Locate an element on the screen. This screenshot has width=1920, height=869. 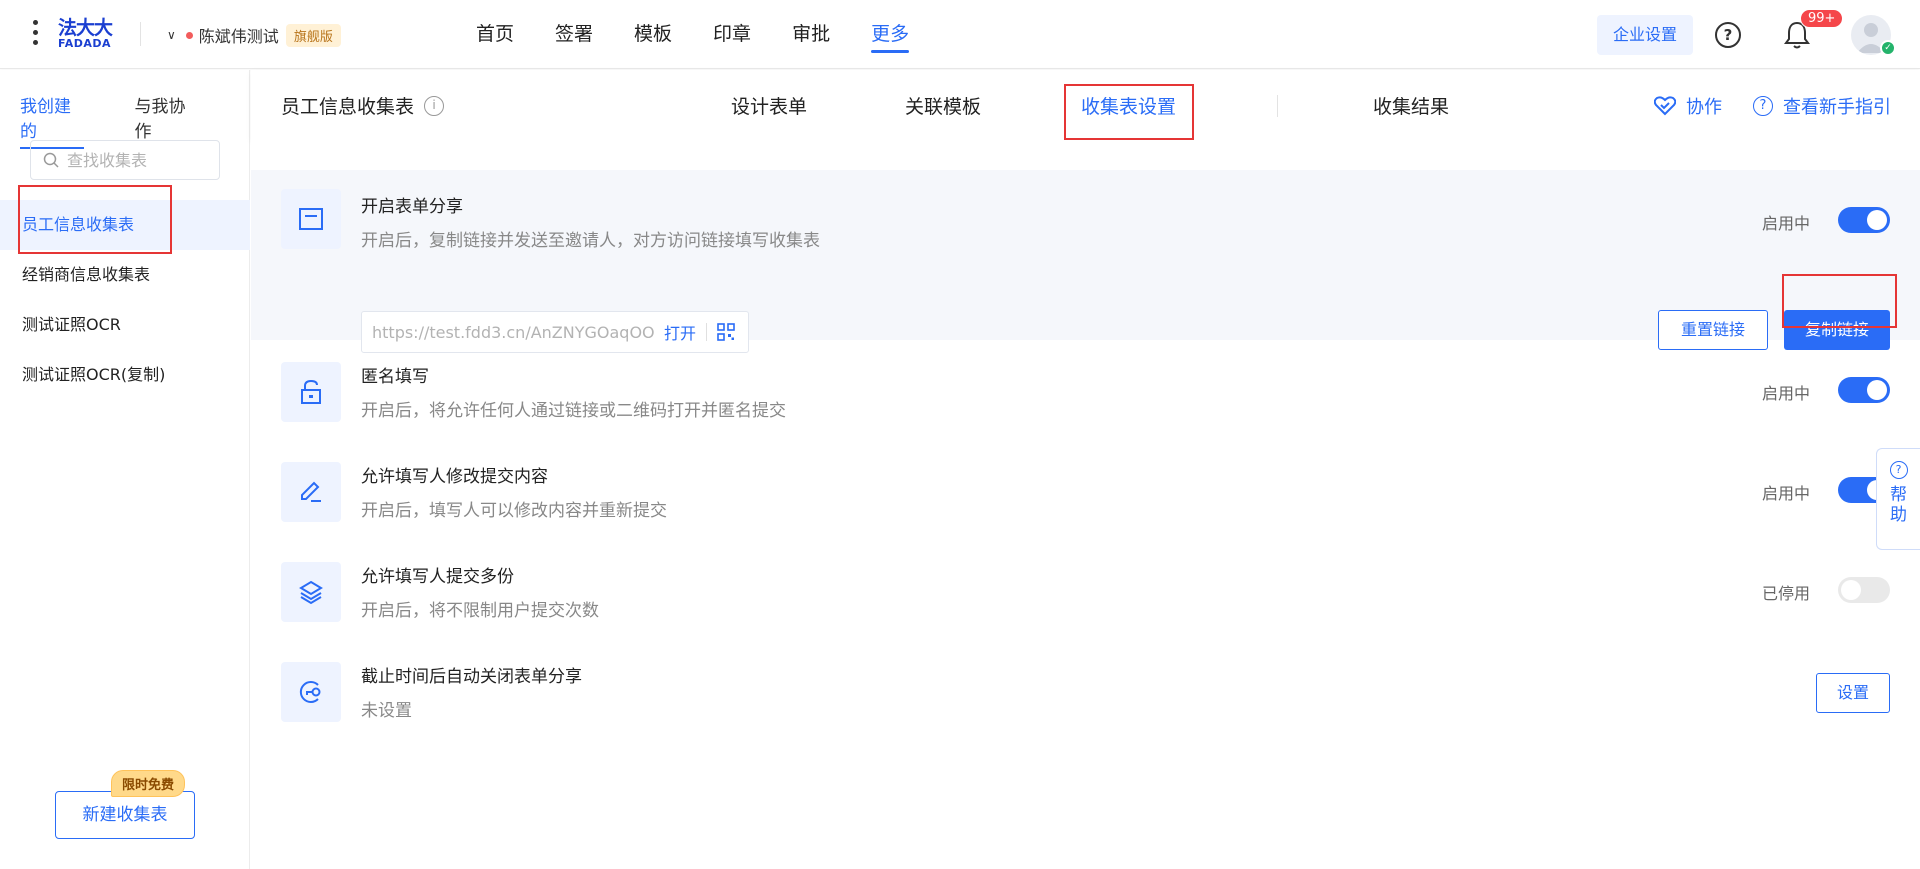
notification-badge: 99+ is located at coordinates (1822, 18).